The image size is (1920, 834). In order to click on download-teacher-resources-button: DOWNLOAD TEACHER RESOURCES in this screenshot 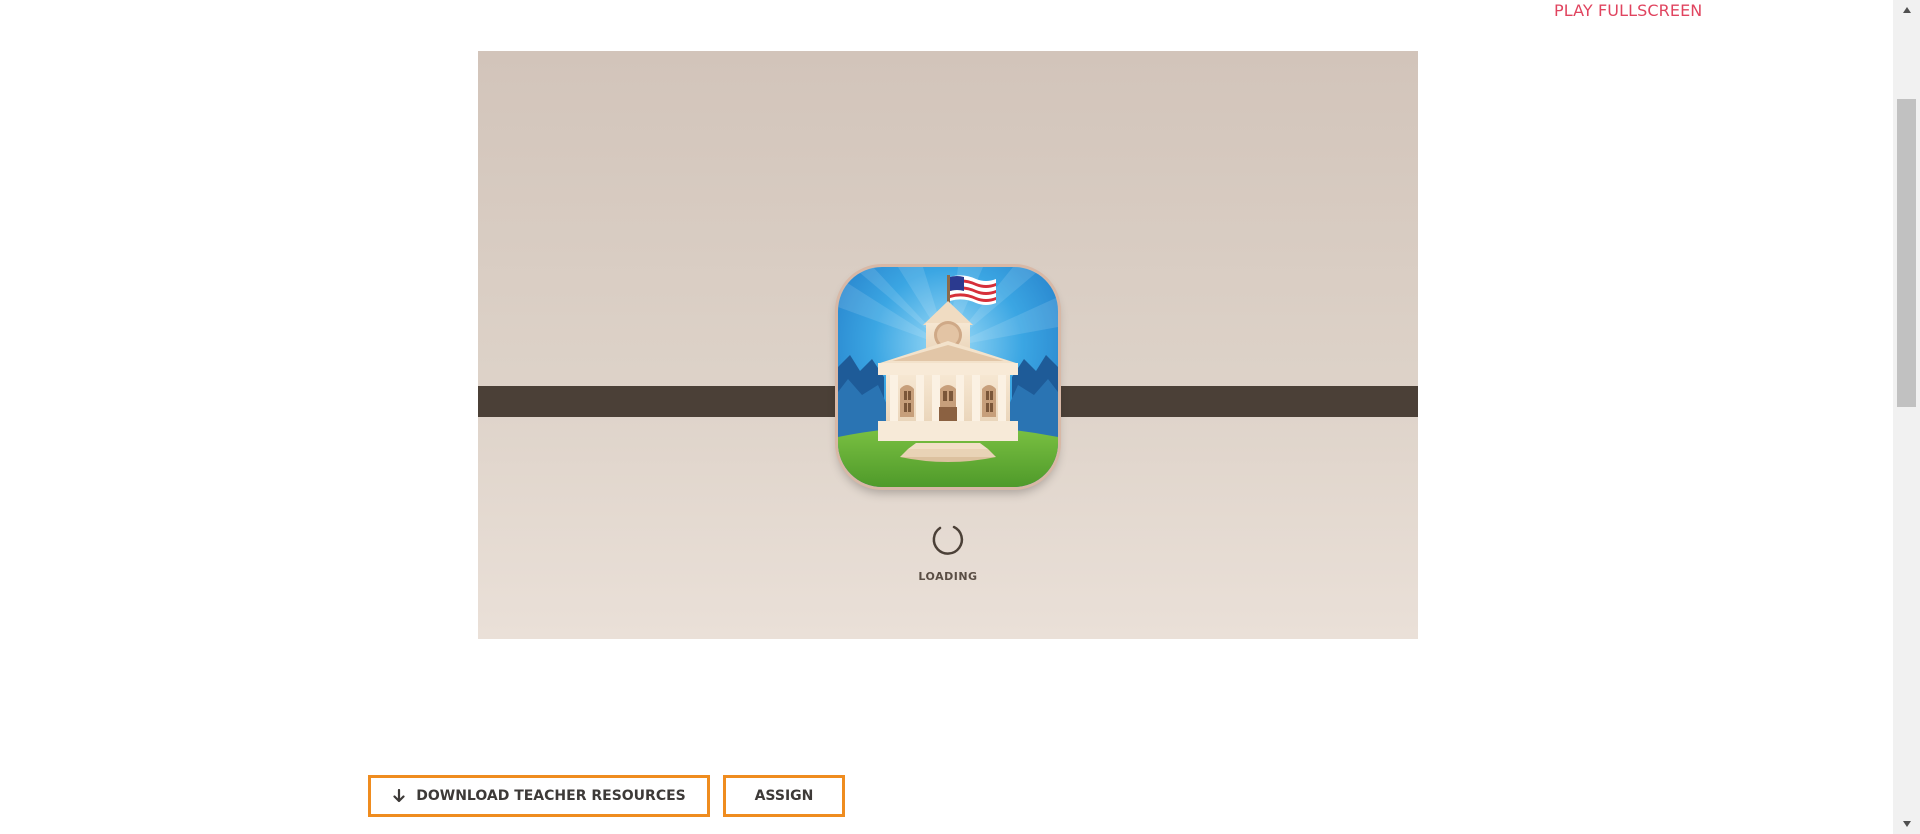, I will do `click(539, 796)`.